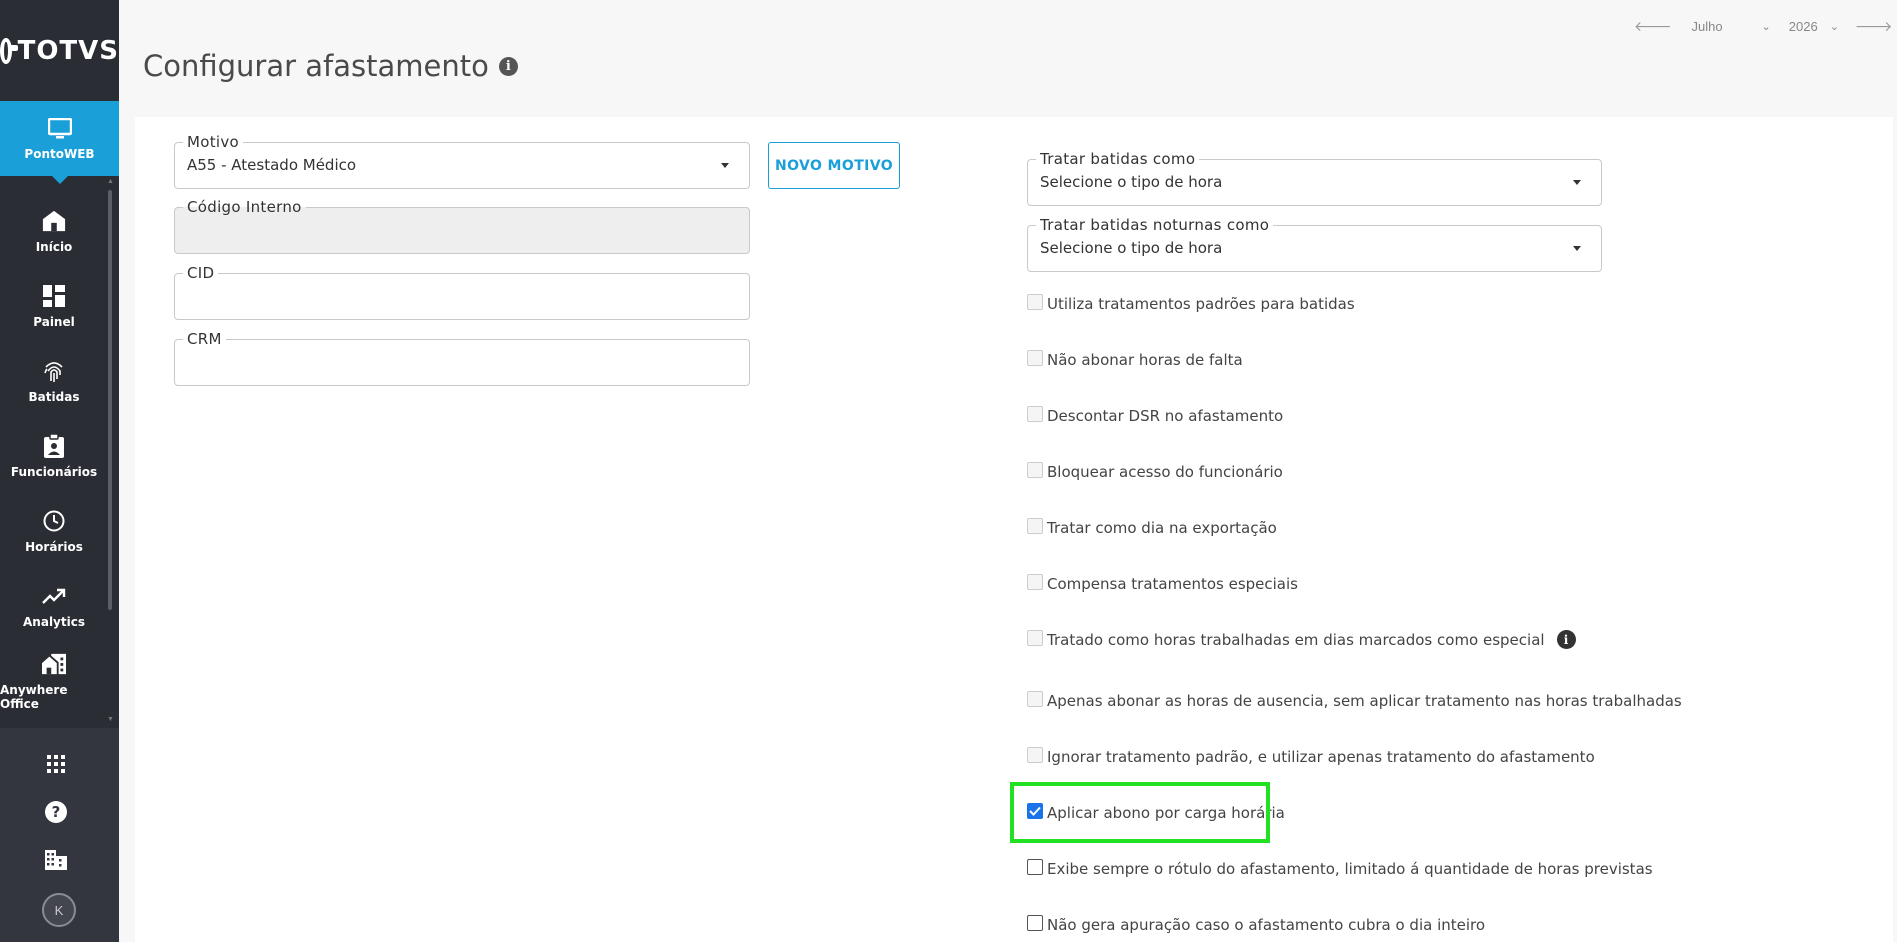 Image resolution: width=1897 pixels, height=942 pixels. I want to click on option-label: Utiliza tratamentos padrões para batidas, so click(1201, 304).